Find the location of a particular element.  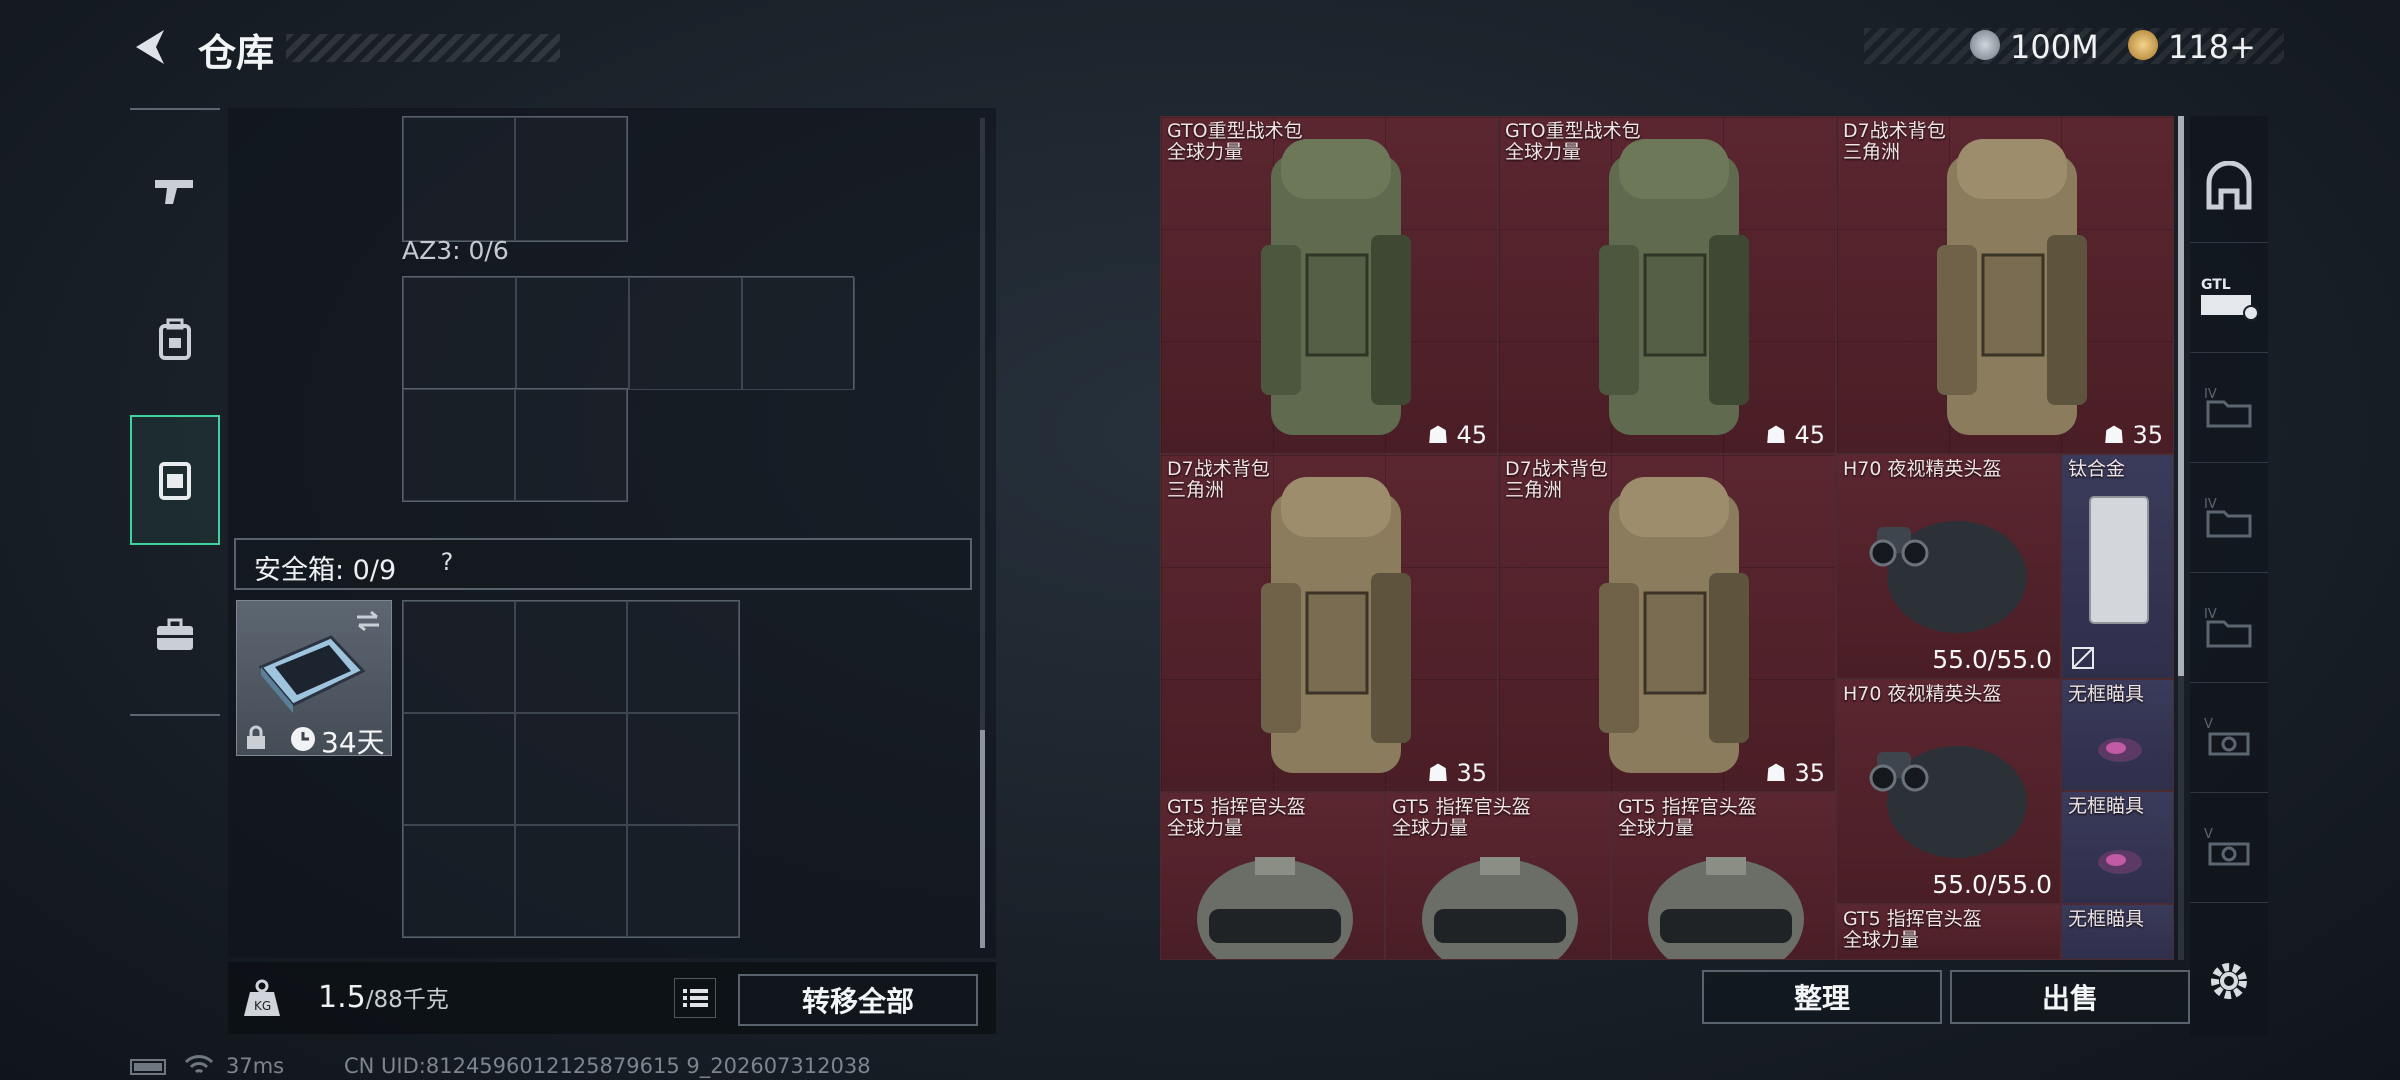

container-scroll-thumb is located at coordinates (982, 839).